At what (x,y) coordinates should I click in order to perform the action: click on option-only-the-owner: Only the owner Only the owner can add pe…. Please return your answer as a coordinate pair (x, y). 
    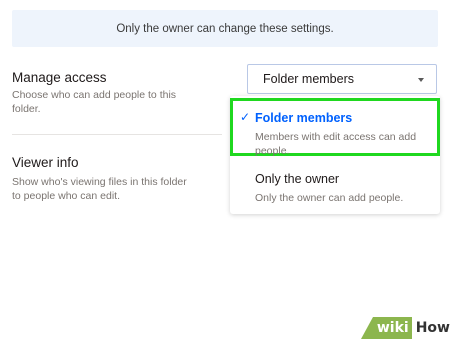
    Looking at the image, I should click on (335, 188).